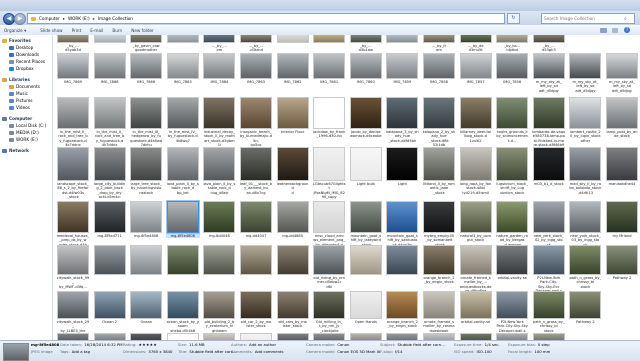 The height and width of the screenshot is (361, 640). I want to click on details-field: Authors: Add an author, so click(253, 345).